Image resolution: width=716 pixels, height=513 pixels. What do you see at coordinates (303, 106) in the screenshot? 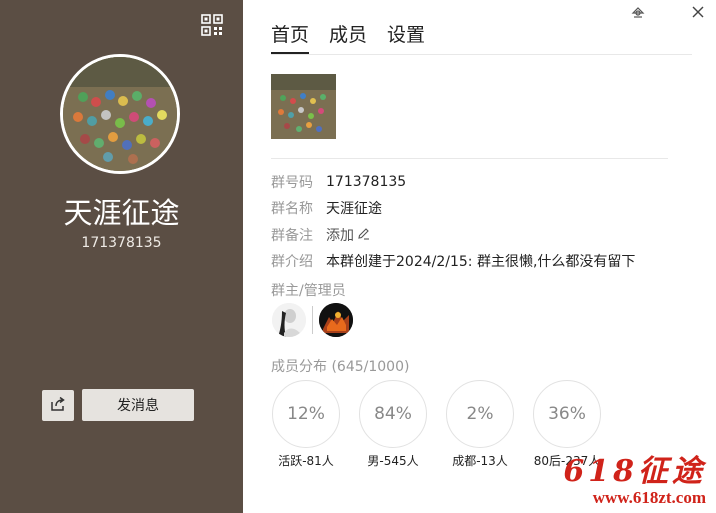
I see `group-cover-image` at bounding box center [303, 106].